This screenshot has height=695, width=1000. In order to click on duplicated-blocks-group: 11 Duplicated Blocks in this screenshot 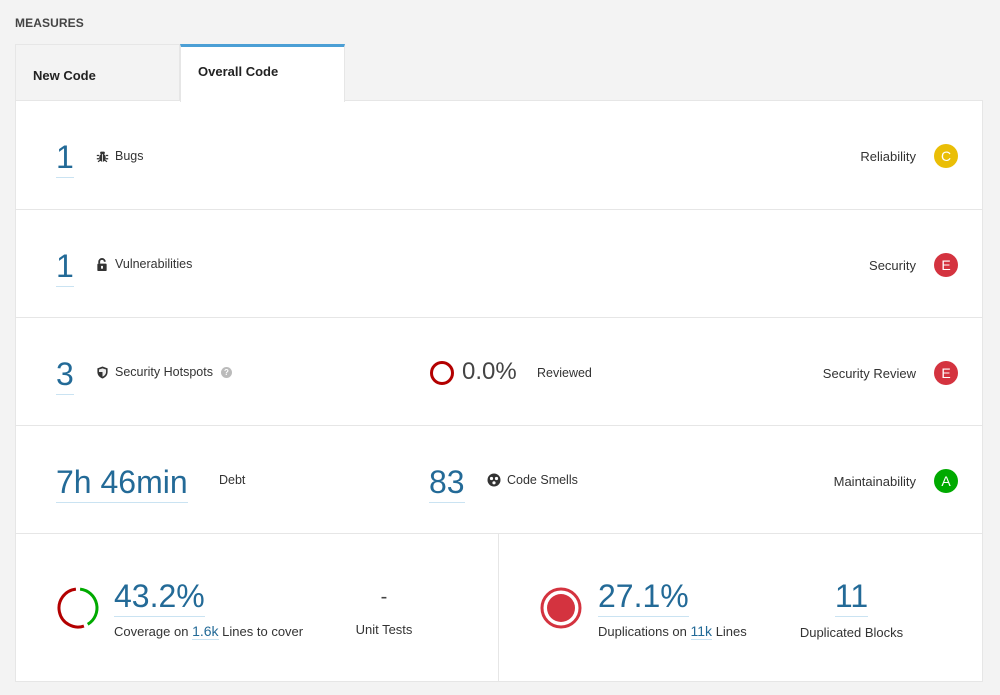, I will do `click(851, 610)`.